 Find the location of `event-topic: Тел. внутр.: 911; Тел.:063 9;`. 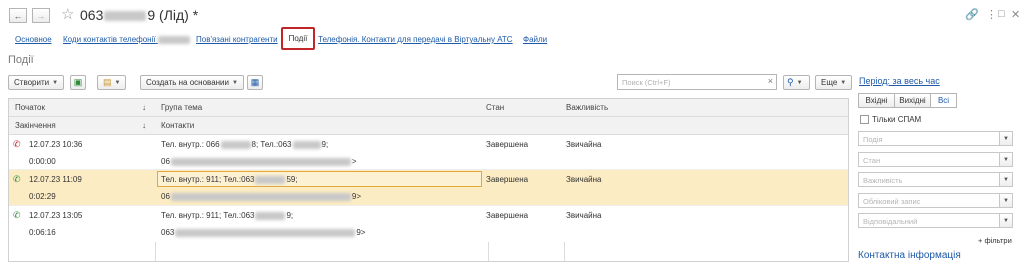

event-topic: Тел. внутр.: 911; Тел.:063 9; is located at coordinates (227, 215).